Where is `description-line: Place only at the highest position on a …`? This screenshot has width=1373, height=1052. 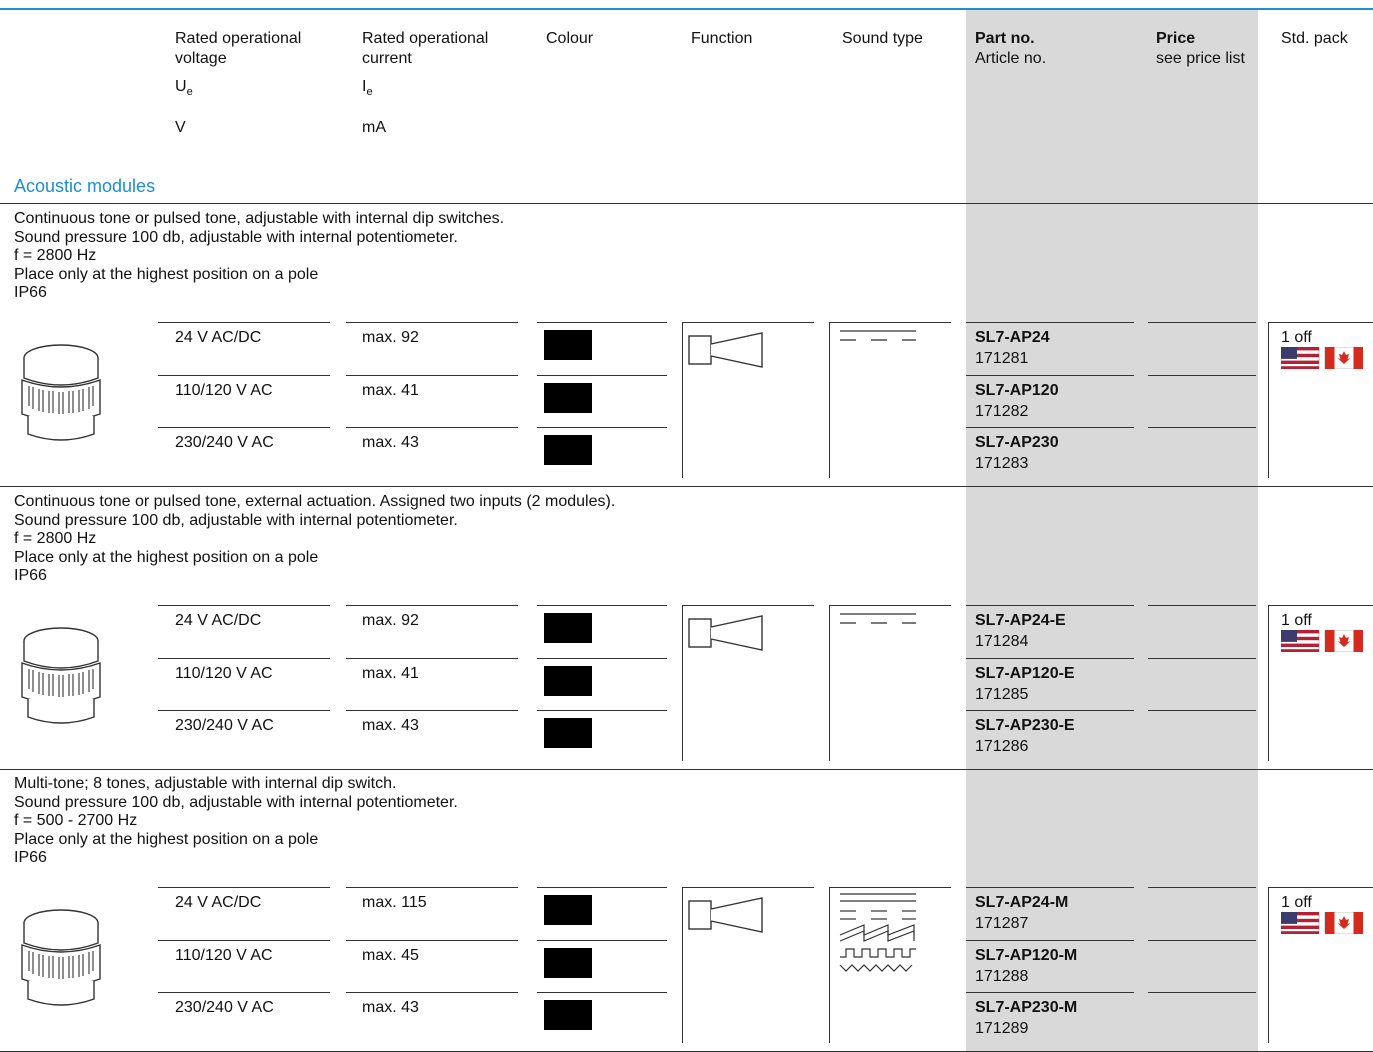 description-line: Place only at the highest position on a … is located at coordinates (166, 839).